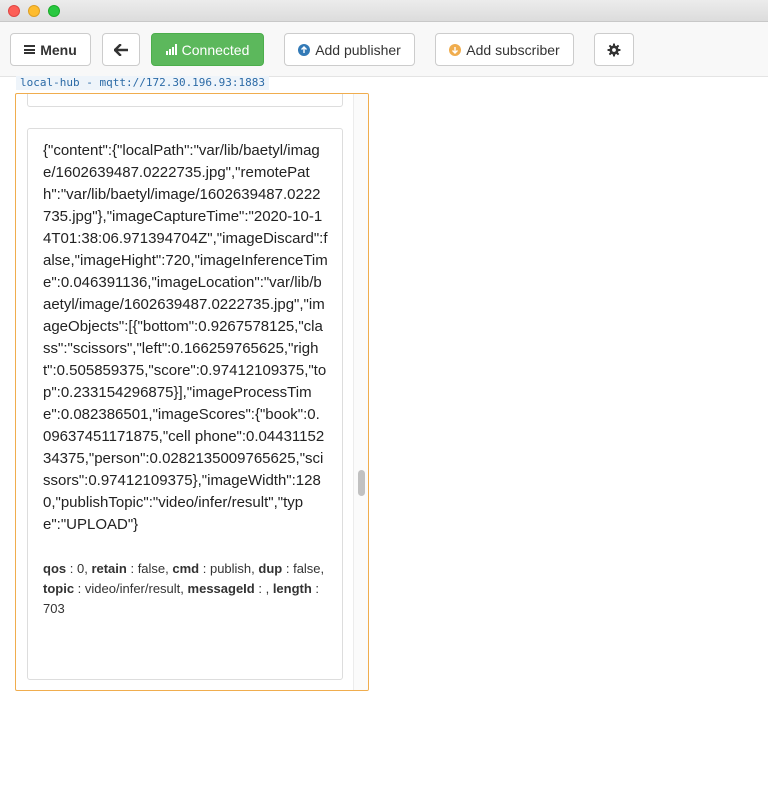 The image size is (768, 794). Describe the element at coordinates (513, 49) in the screenshot. I see `add-subscriber-label: Add subscriber` at that location.